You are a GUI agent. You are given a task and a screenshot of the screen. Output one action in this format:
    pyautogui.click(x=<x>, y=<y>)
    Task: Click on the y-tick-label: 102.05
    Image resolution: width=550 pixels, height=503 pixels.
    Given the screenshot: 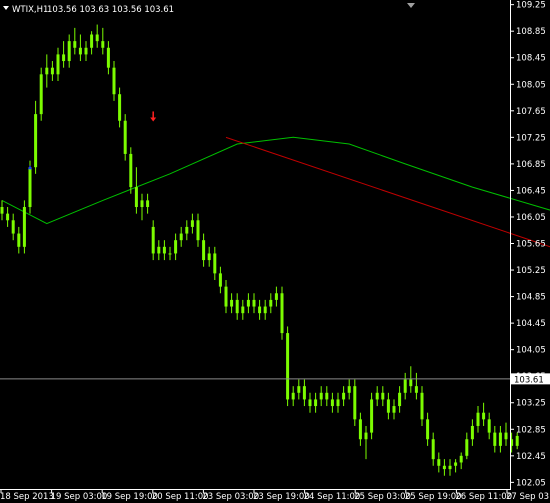 What is the action you would take?
    pyautogui.click(x=531, y=483)
    